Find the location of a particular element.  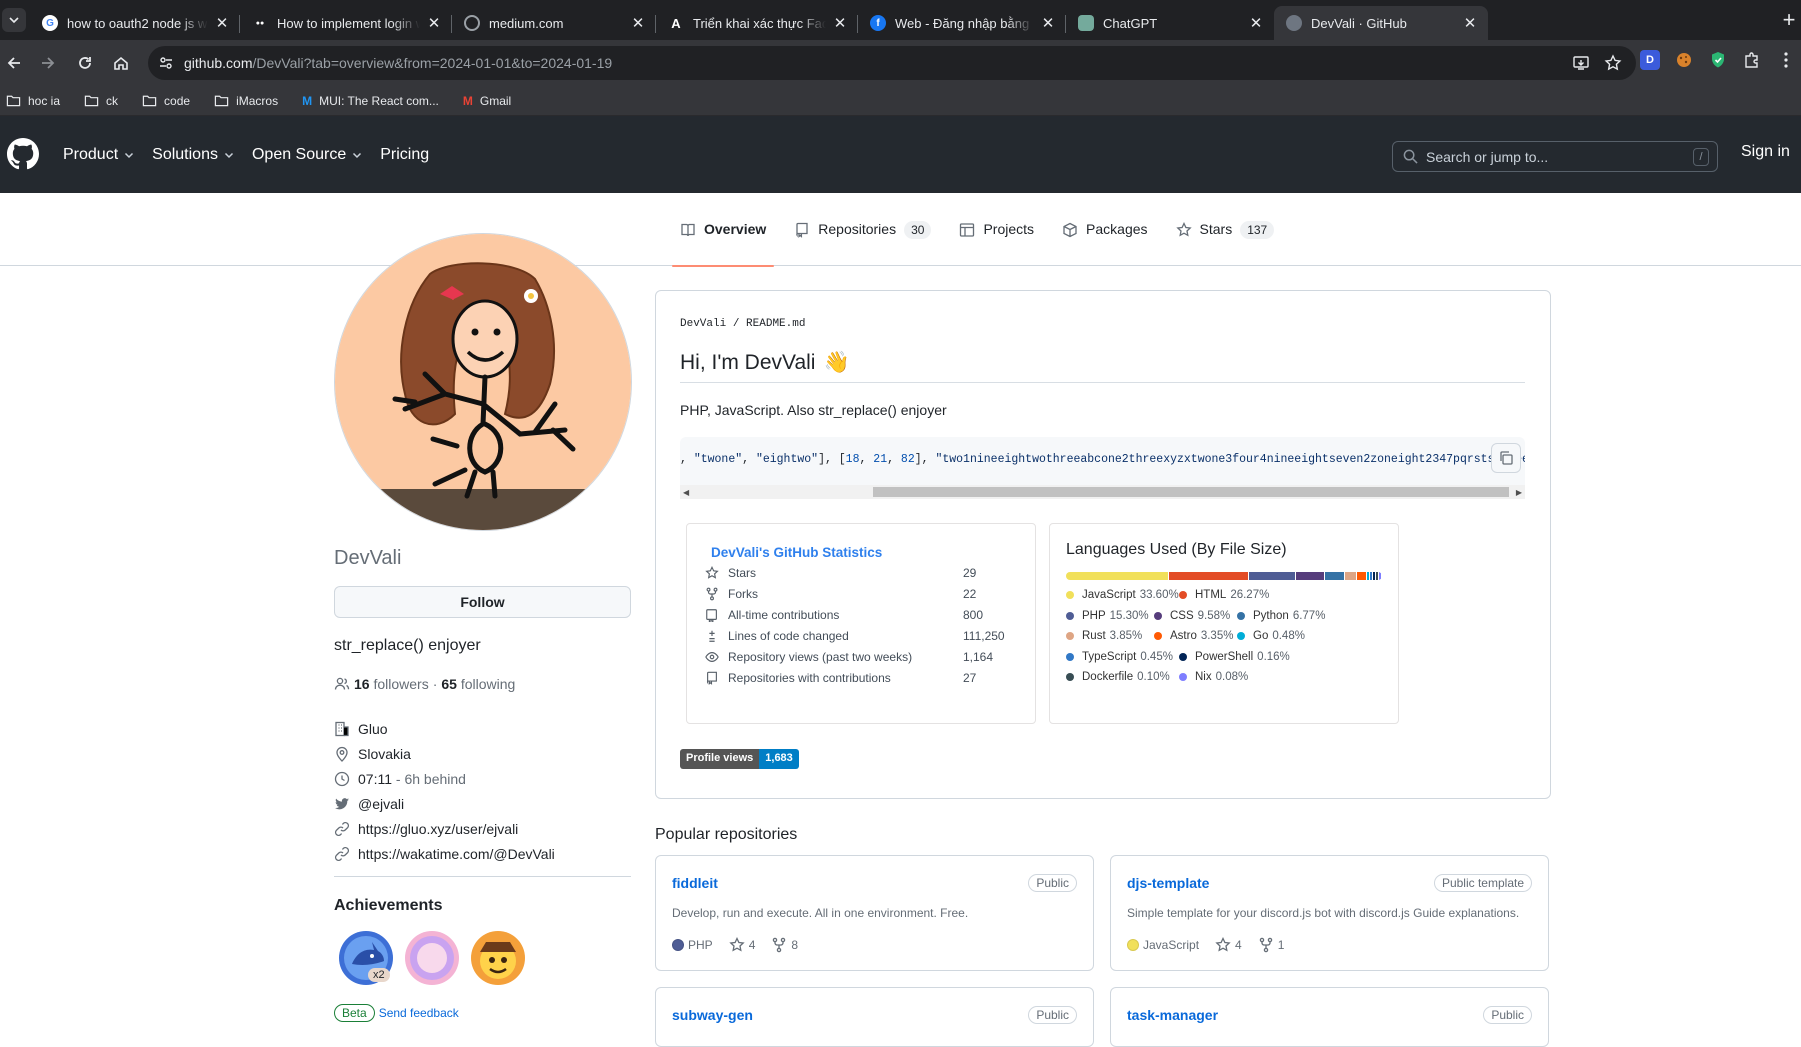

browser-tab: A Triển khai xác thực Facebook ar ✕ is located at coordinates (757, 23).